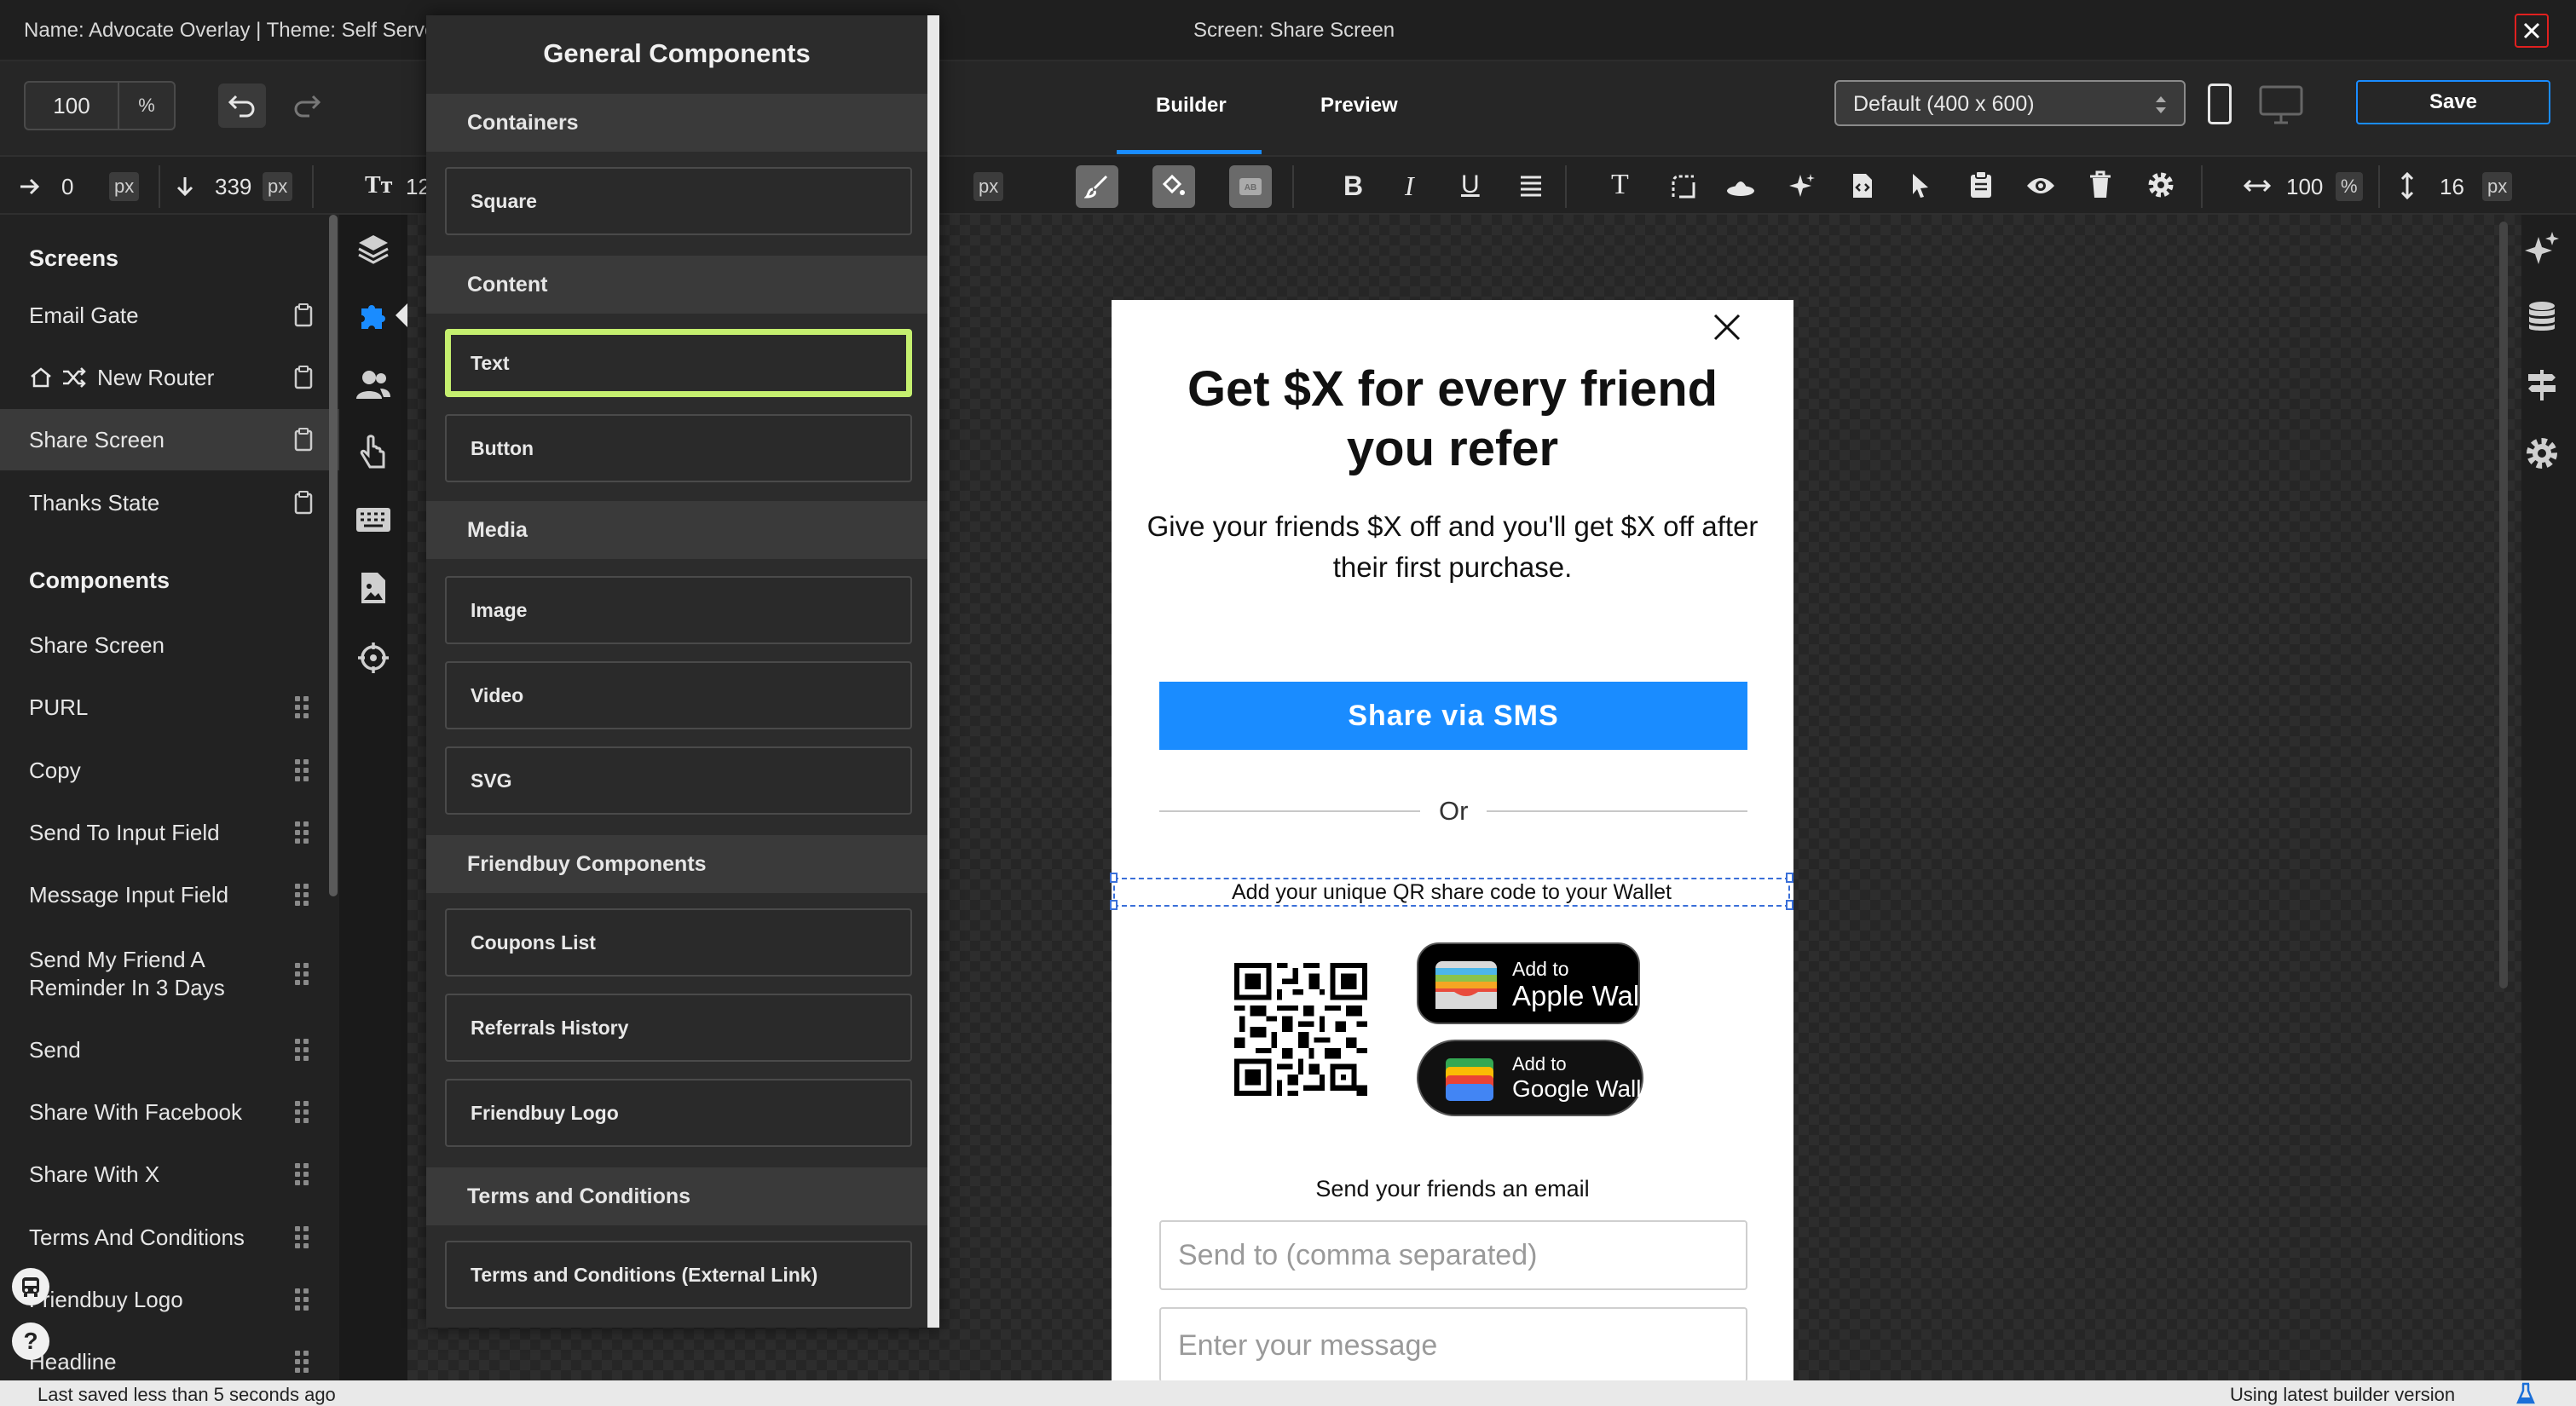 The height and width of the screenshot is (1406, 2576). Describe the element at coordinates (169, 315) in the screenshot. I see `screen-item-email-gate: Email Gate` at that location.